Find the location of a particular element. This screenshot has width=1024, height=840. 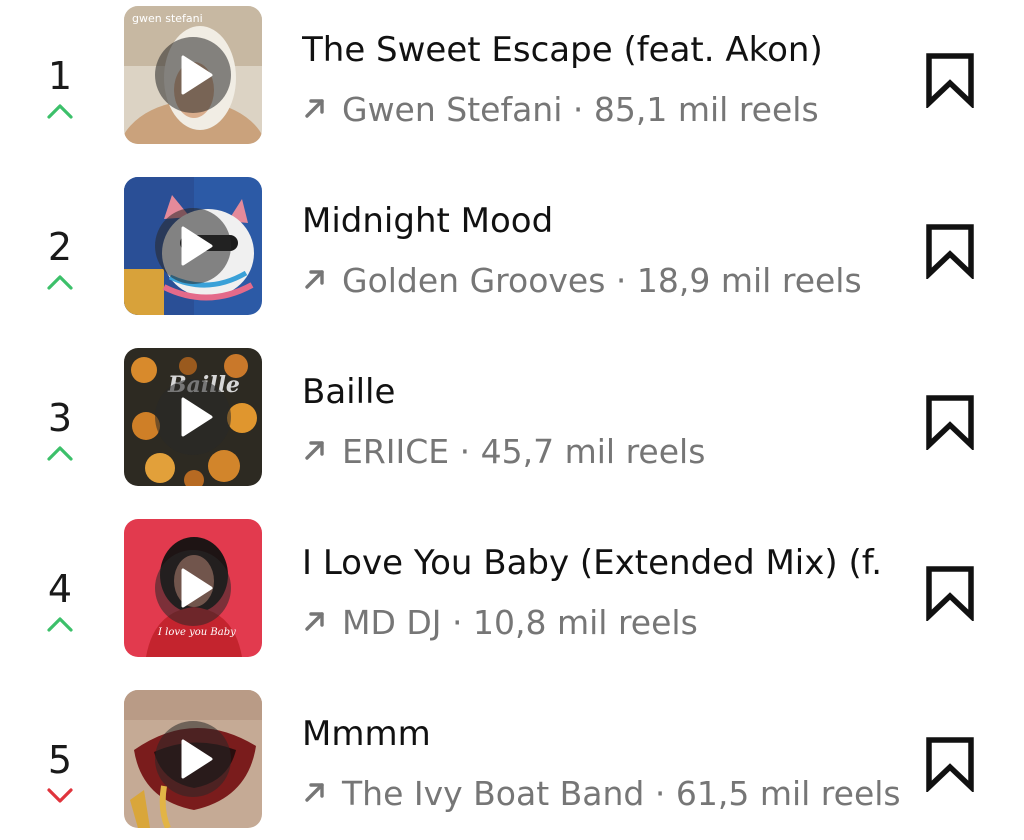

reels-count: 61,5 mil reels is located at coordinates (788, 793).